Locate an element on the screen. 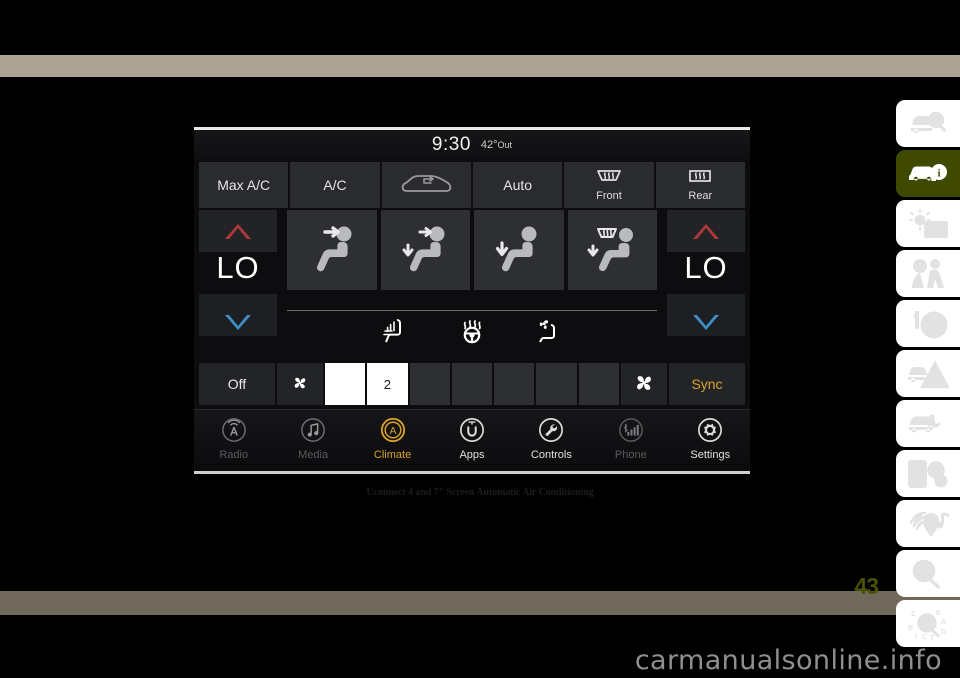  driver-temperature-control: LO is located at coordinates (238, 275).